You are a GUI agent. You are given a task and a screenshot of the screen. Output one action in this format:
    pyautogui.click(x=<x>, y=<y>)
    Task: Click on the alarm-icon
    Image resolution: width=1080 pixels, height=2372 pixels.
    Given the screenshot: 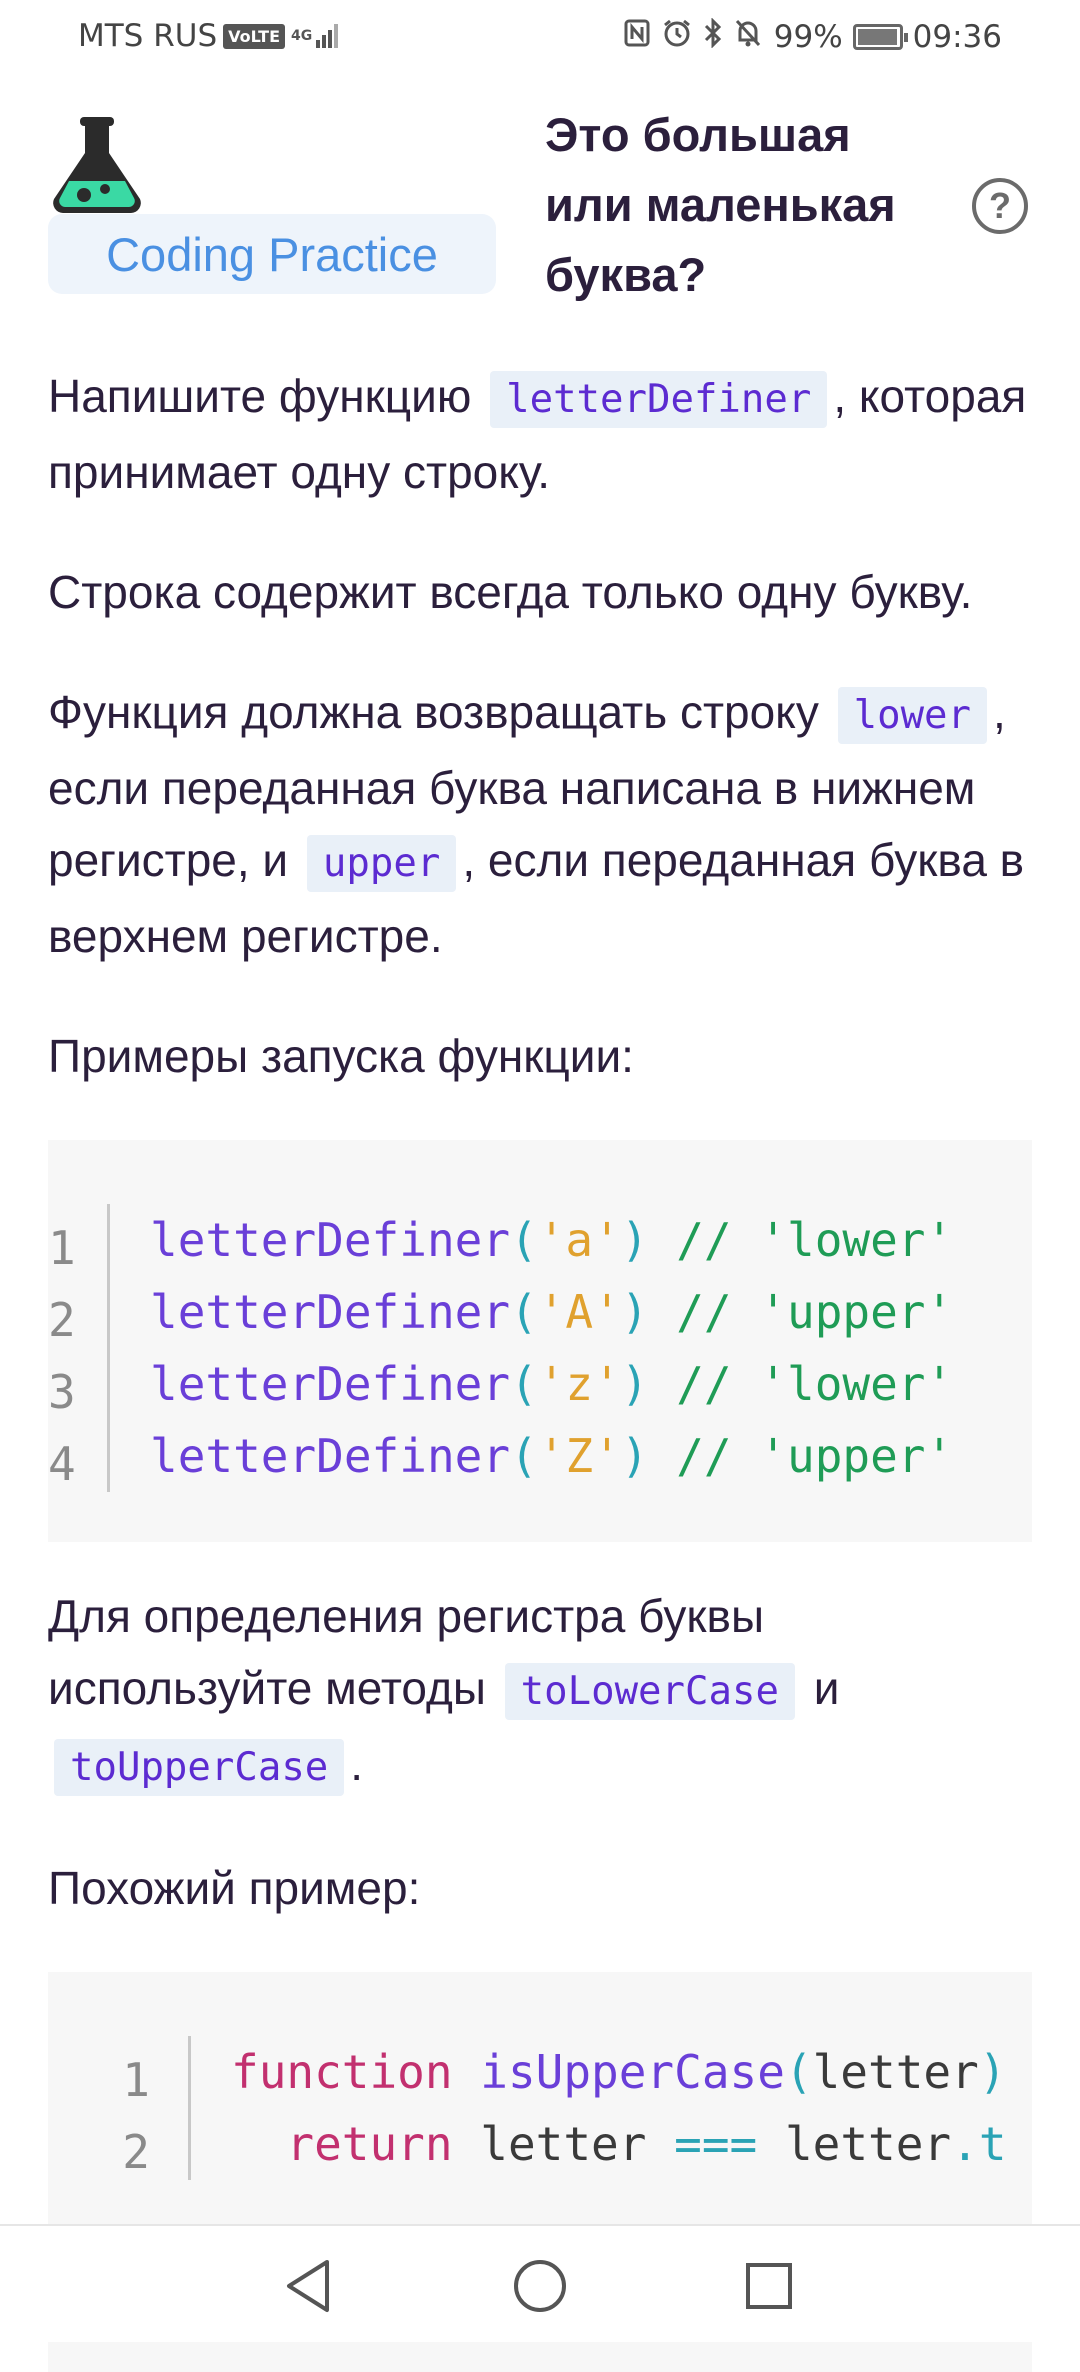 What is the action you would take?
    pyautogui.click(x=677, y=37)
    